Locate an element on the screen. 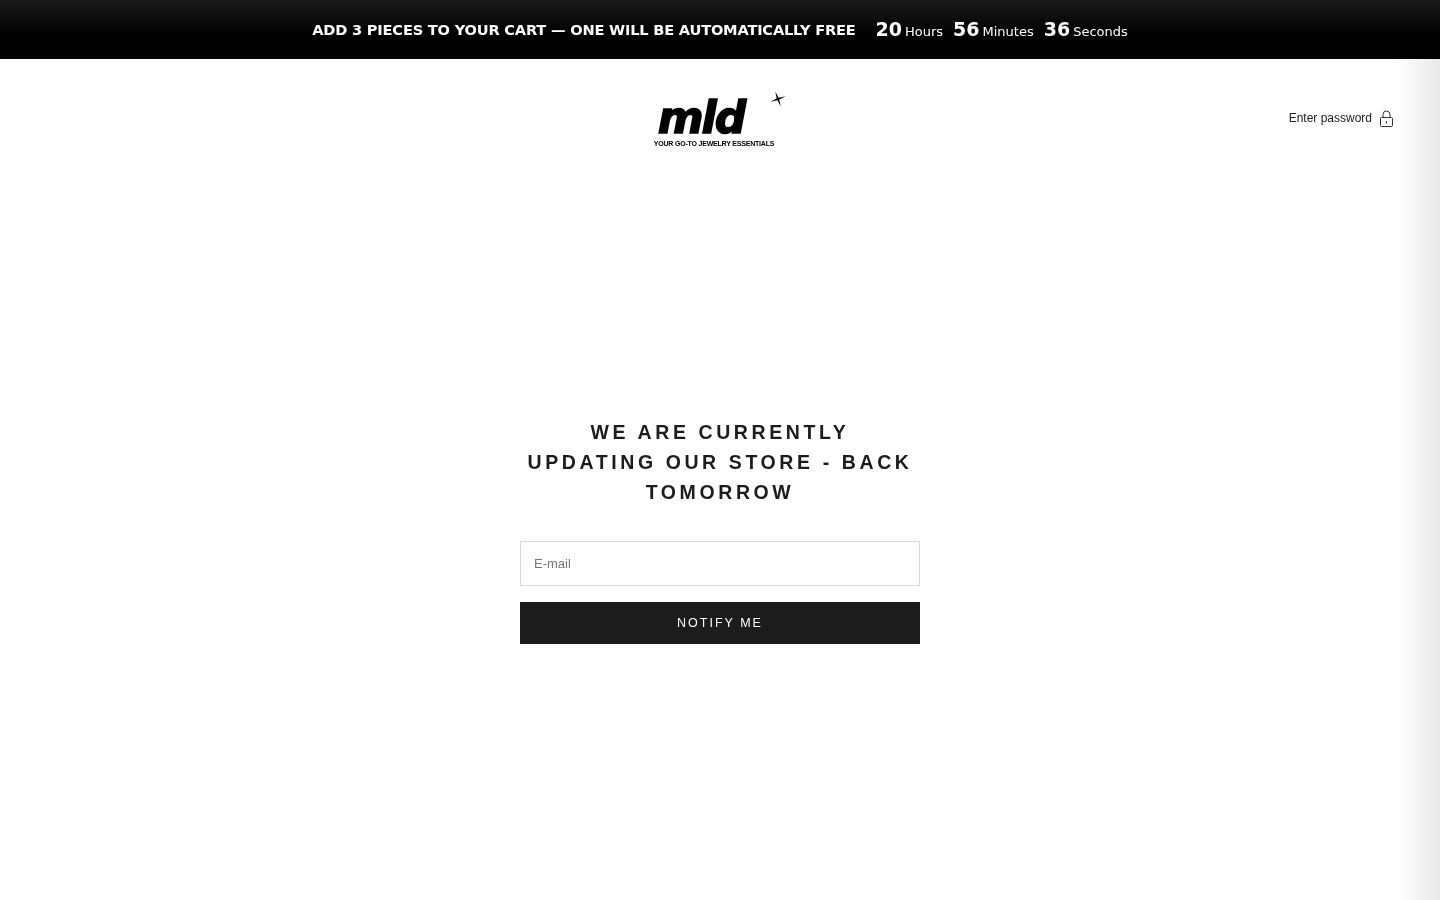 The height and width of the screenshot is (900, 1440). countdown-number: 56 is located at coordinates (966, 30).